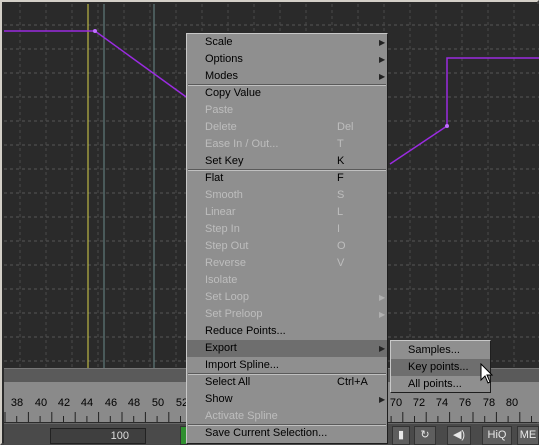  What do you see at coordinates (287, 229) in the screenshot?
I see `menu-item-step-in: Step In I` at bounding box center [287, 229].